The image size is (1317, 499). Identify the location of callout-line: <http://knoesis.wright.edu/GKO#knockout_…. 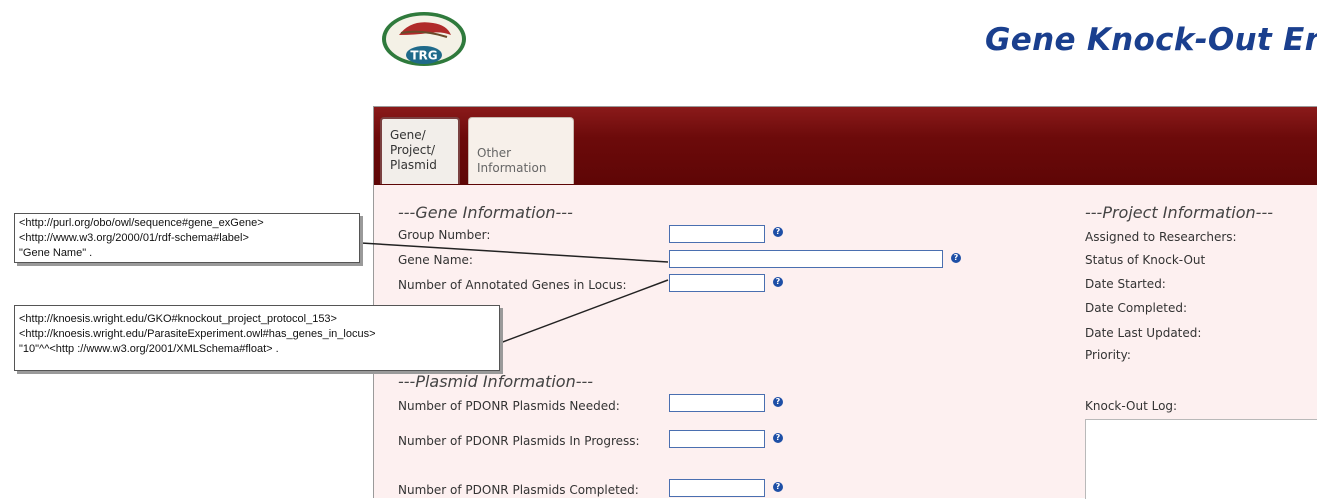
(178, 319).